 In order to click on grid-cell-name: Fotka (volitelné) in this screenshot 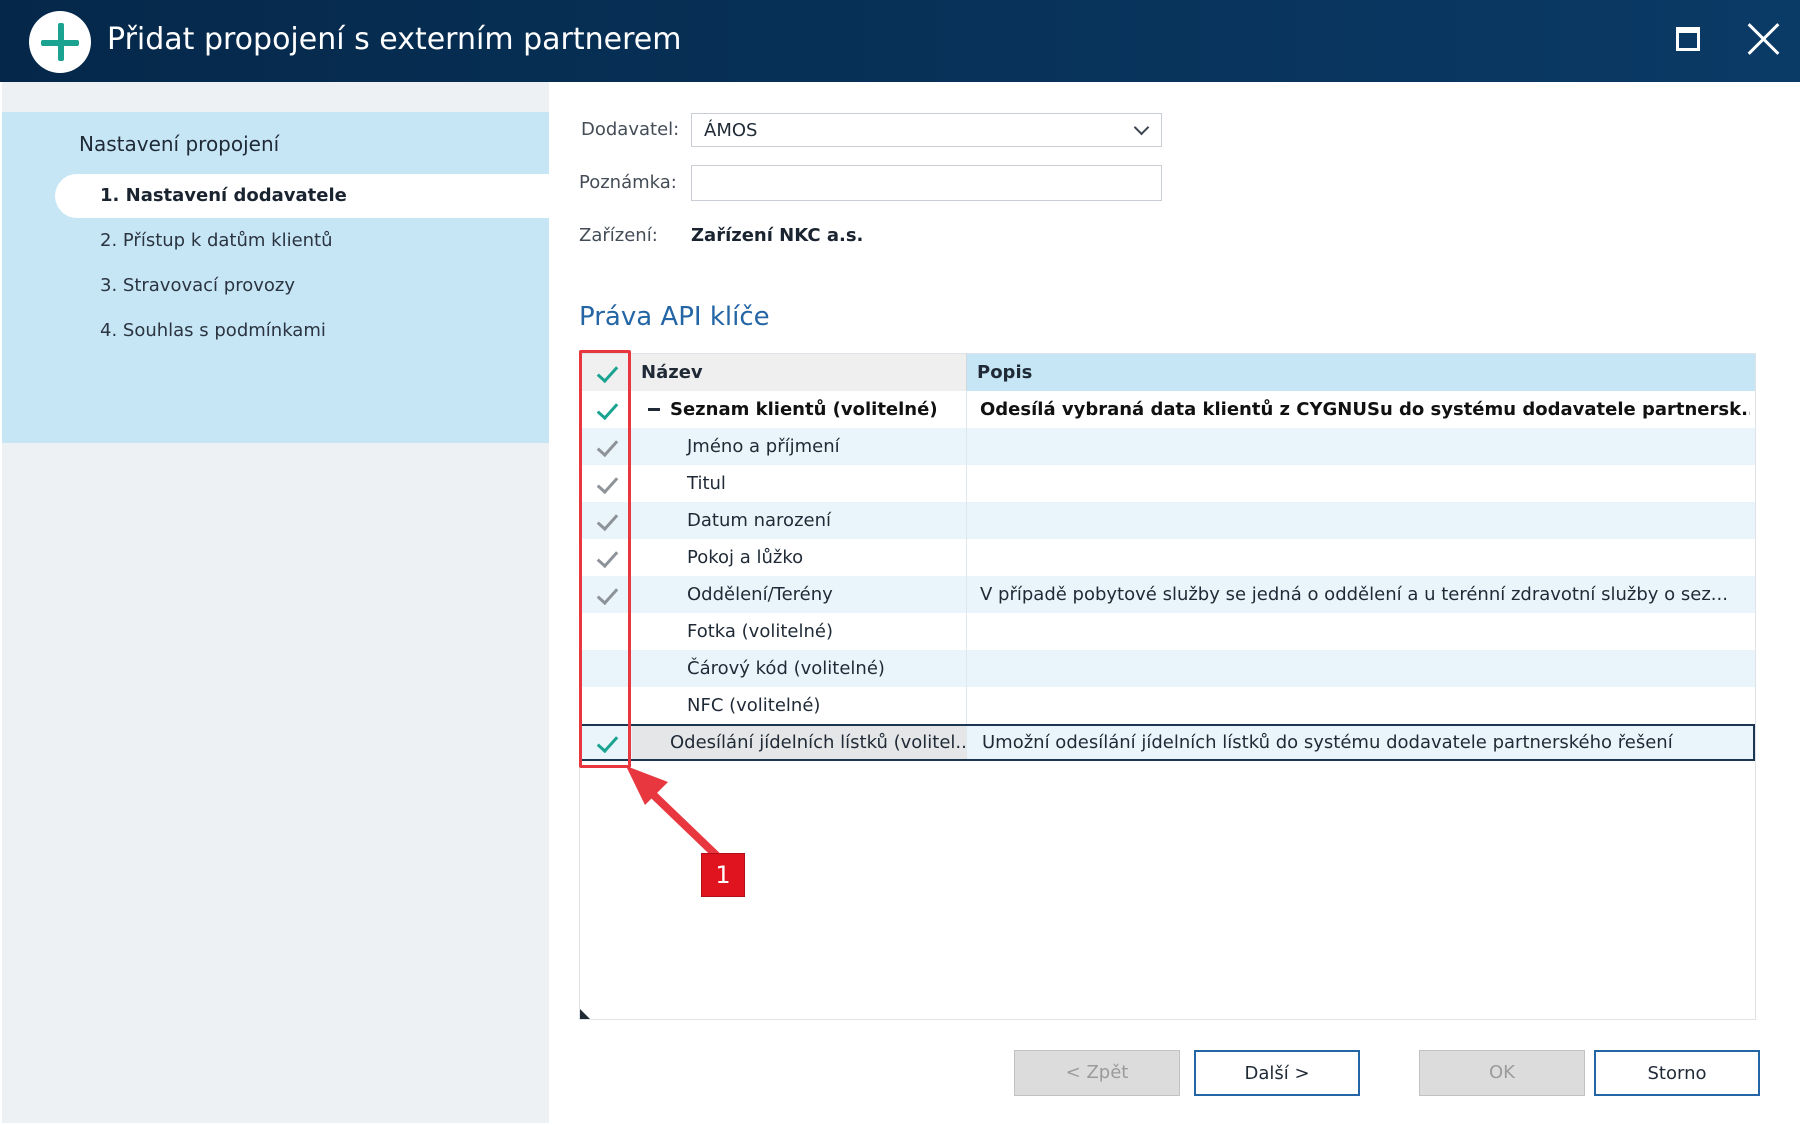, I will do `click(799, 631)`.